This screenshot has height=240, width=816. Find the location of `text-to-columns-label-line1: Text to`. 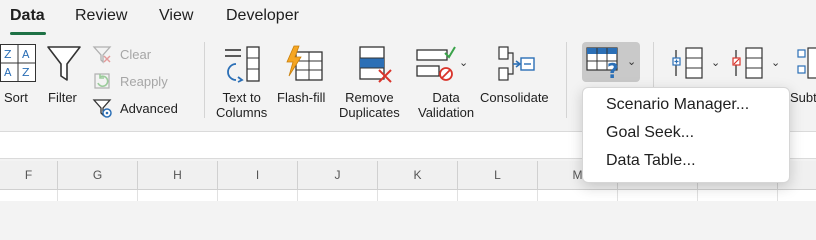

text-to-columns-label-line1: Text to is located at coordinates (241, 97).